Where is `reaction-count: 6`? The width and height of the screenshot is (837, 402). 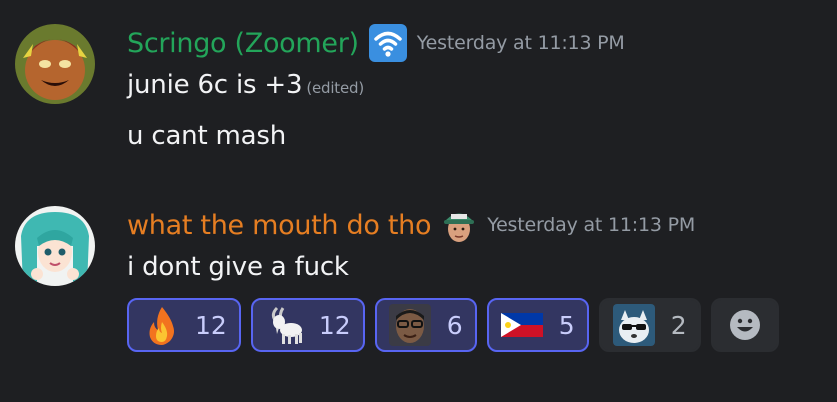 reaction-count: 6 is located at coordinates (454, 325).